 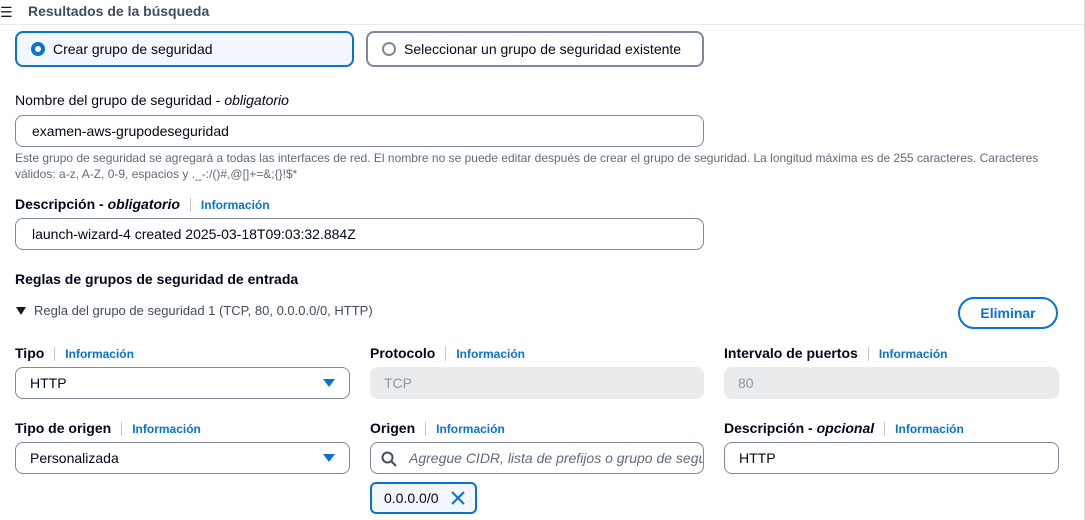 What do you see at coordinates (6, 12) in the screenshot?
I see `menu-icon: ☰` at bounding box center [6, 12].